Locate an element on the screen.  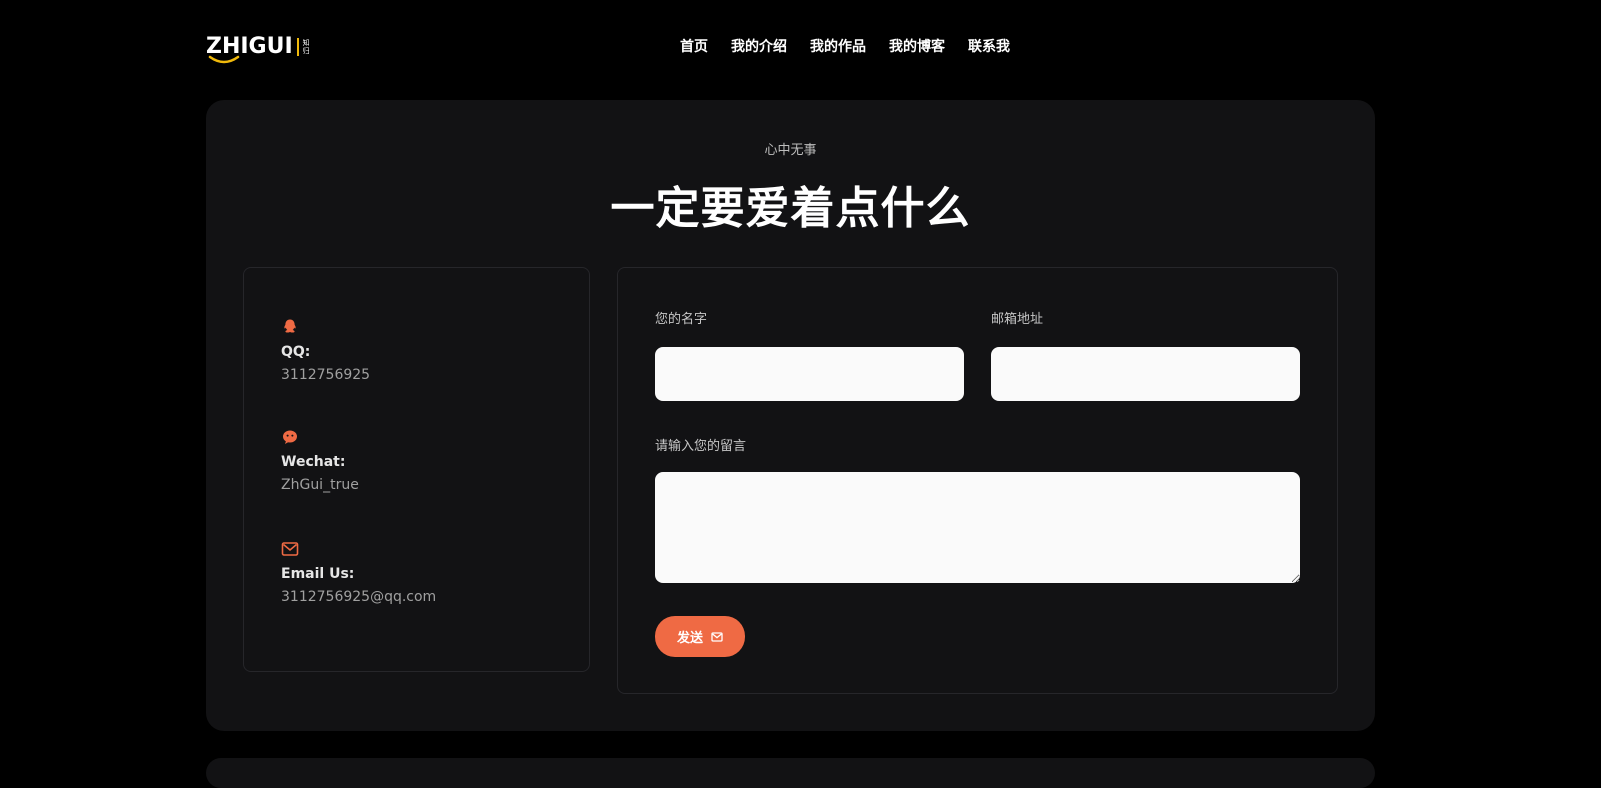
send-button: 发送 is located at coordinates (700, 636).